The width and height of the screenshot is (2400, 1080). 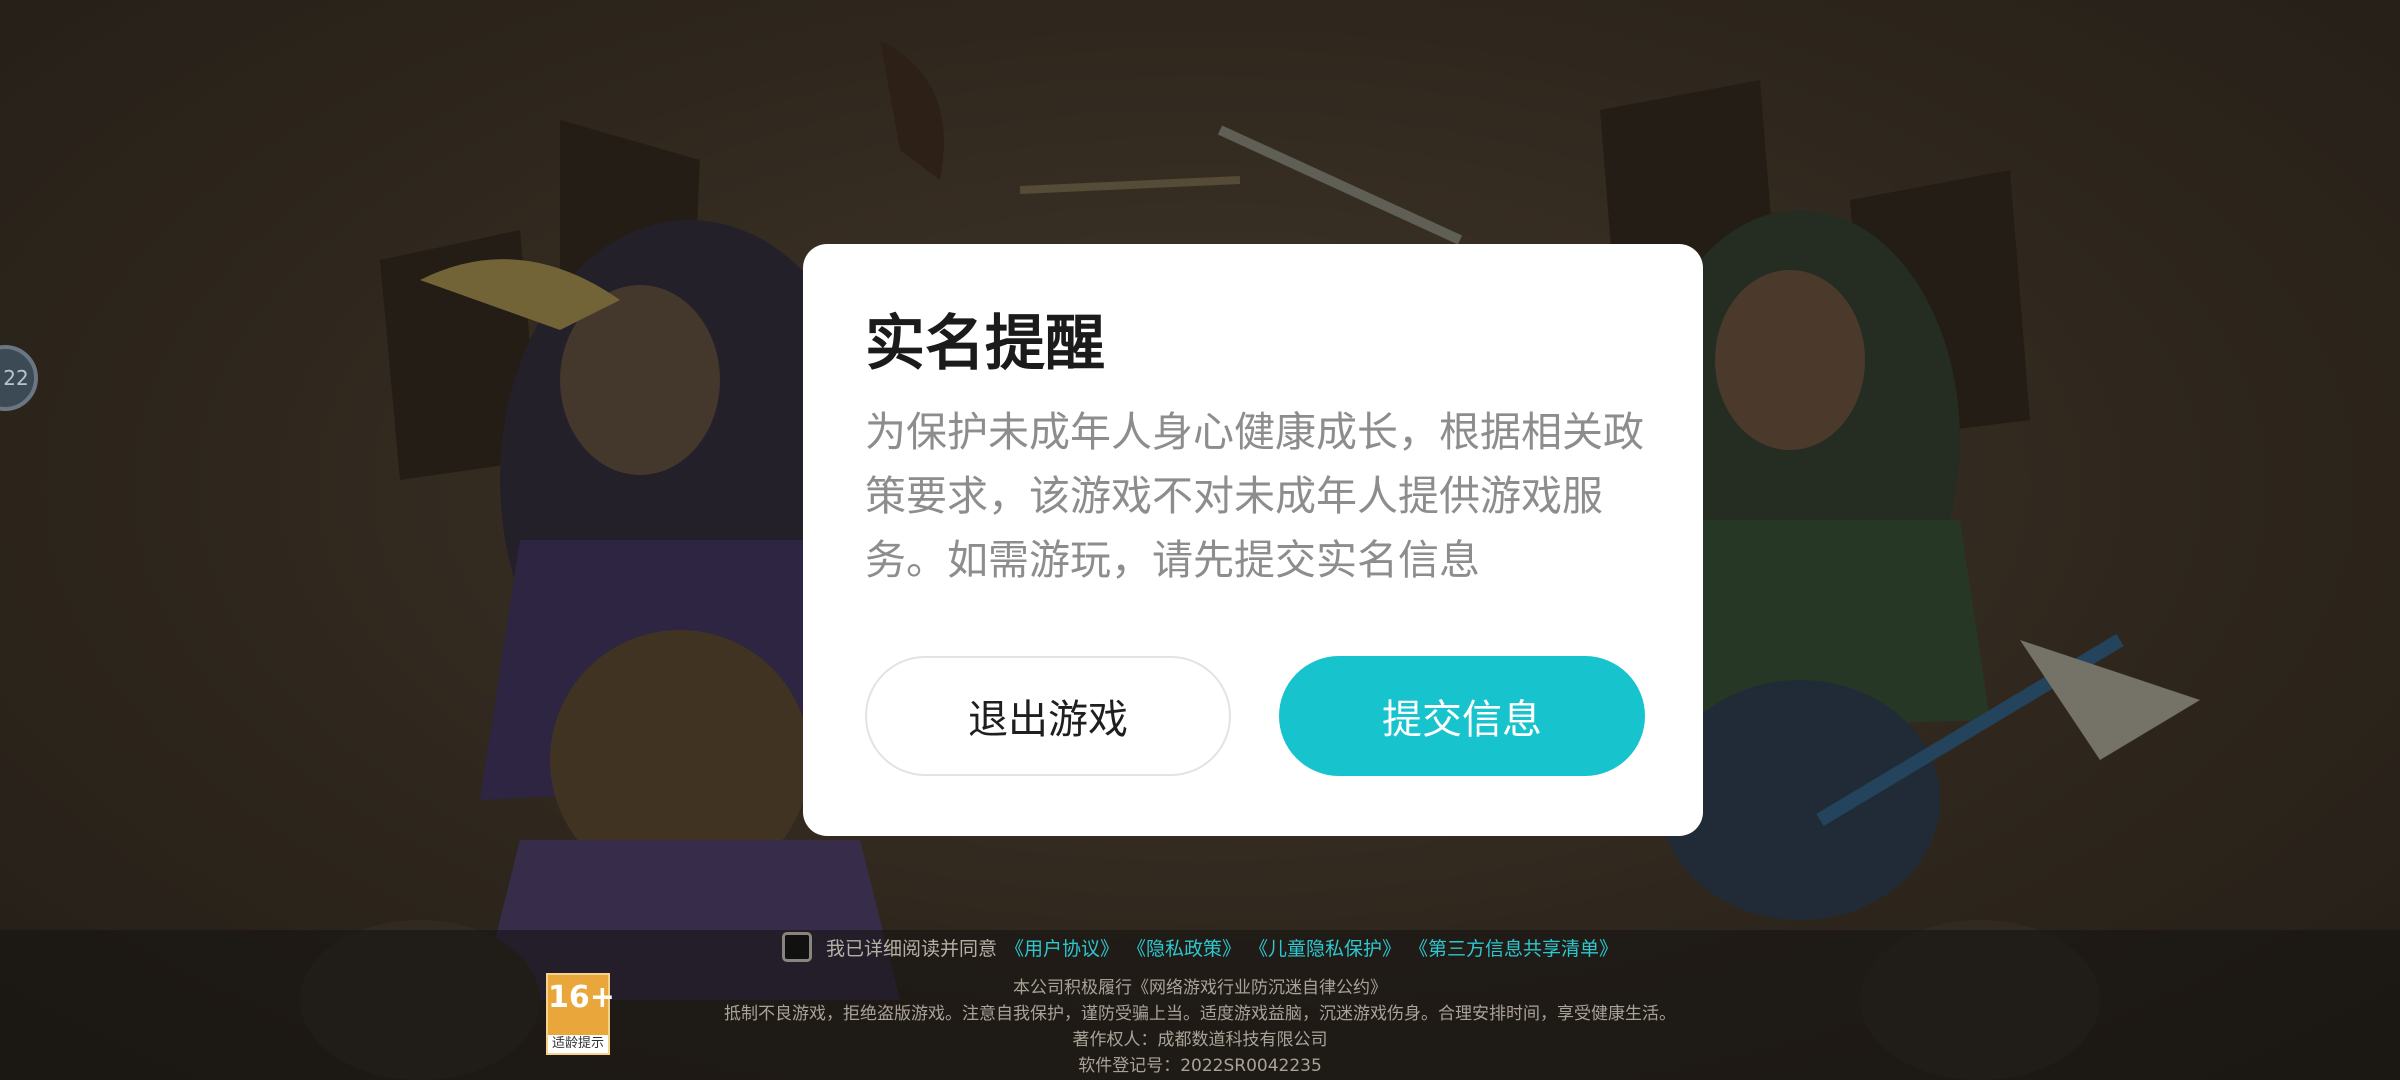 I want to click on copyright-holder: 著作权人：成都数道科技有限公司, so click(x=1200, y=1040).